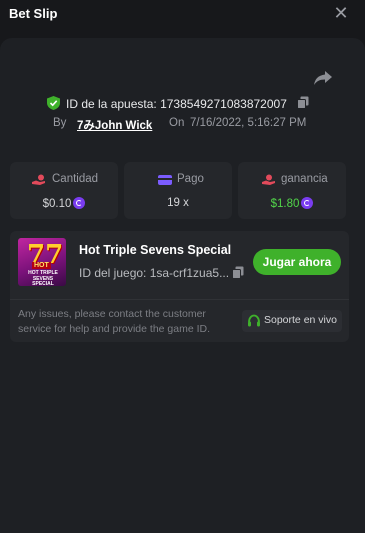  What do you see at coordinates (323, 78) in the screenshot?
I see `share-icon` at bounding box center [323, 78].